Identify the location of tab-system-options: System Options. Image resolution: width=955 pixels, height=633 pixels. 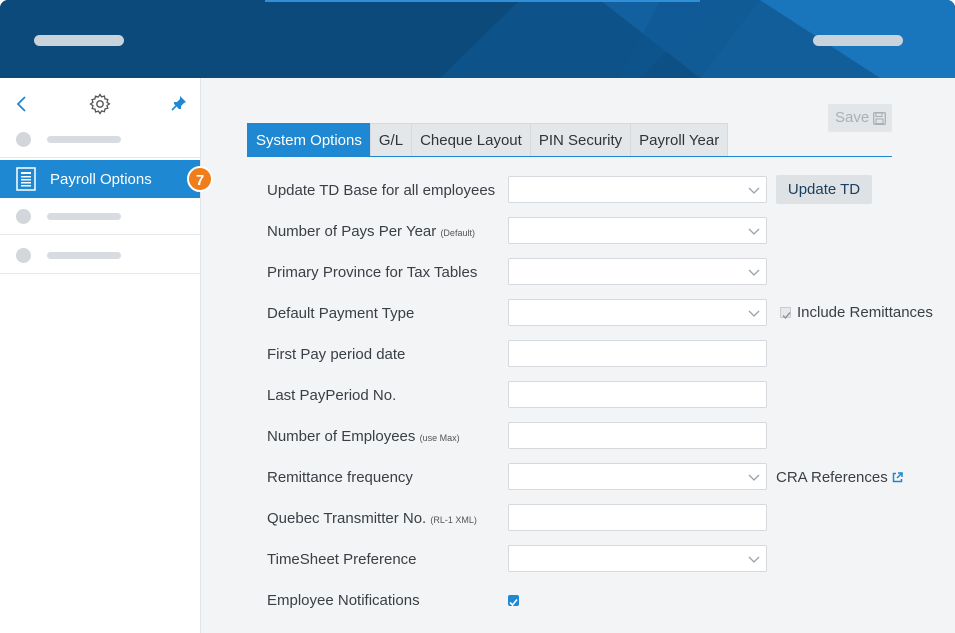
(309, 139).